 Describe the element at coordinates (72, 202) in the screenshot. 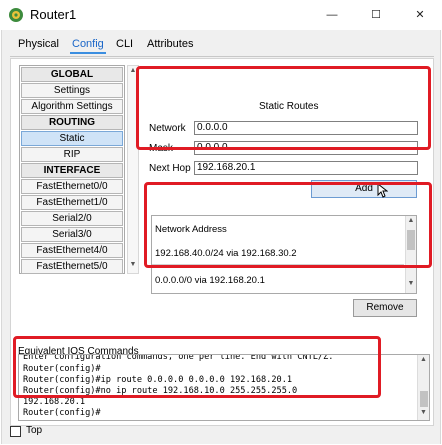

I see `sidebar-item-fastethernet1-0: FastEthernet1/0` at that location.